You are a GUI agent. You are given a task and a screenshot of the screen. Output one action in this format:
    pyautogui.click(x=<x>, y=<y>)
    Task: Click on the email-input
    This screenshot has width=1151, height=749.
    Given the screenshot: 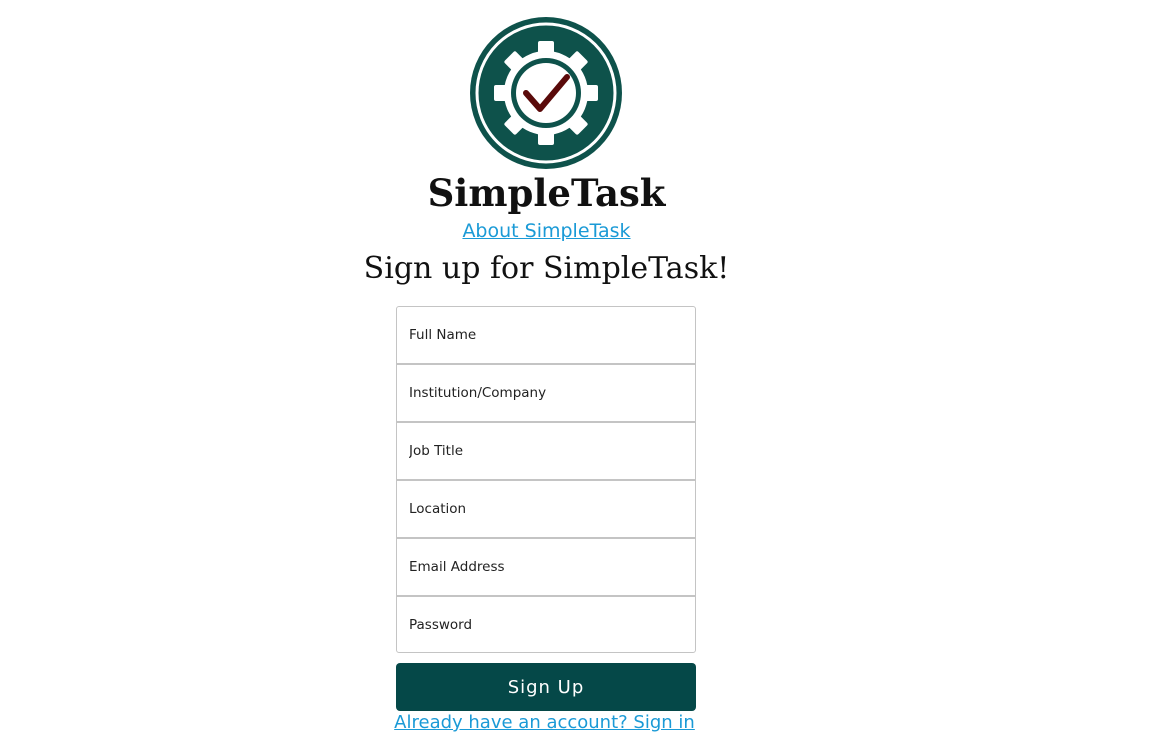 What is the action you would take?
    pyautogui.click(x=546, y=567)
    